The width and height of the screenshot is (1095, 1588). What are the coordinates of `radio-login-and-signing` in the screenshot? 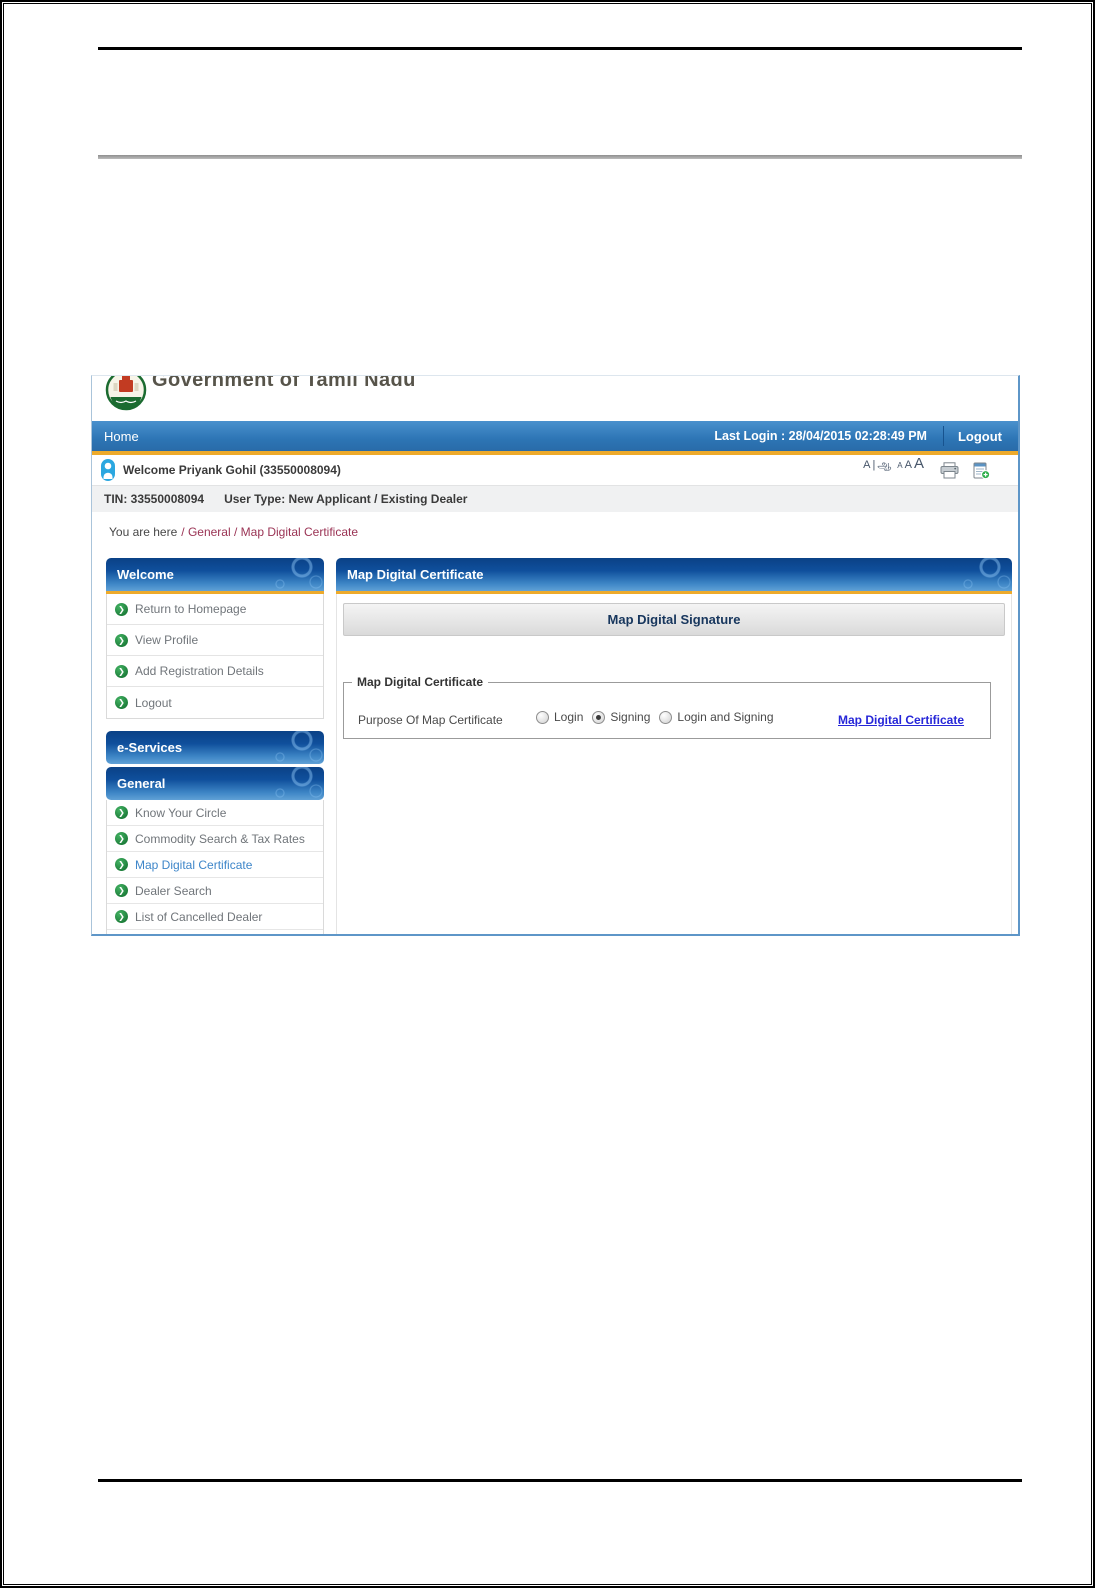 It's located at (666, 717).